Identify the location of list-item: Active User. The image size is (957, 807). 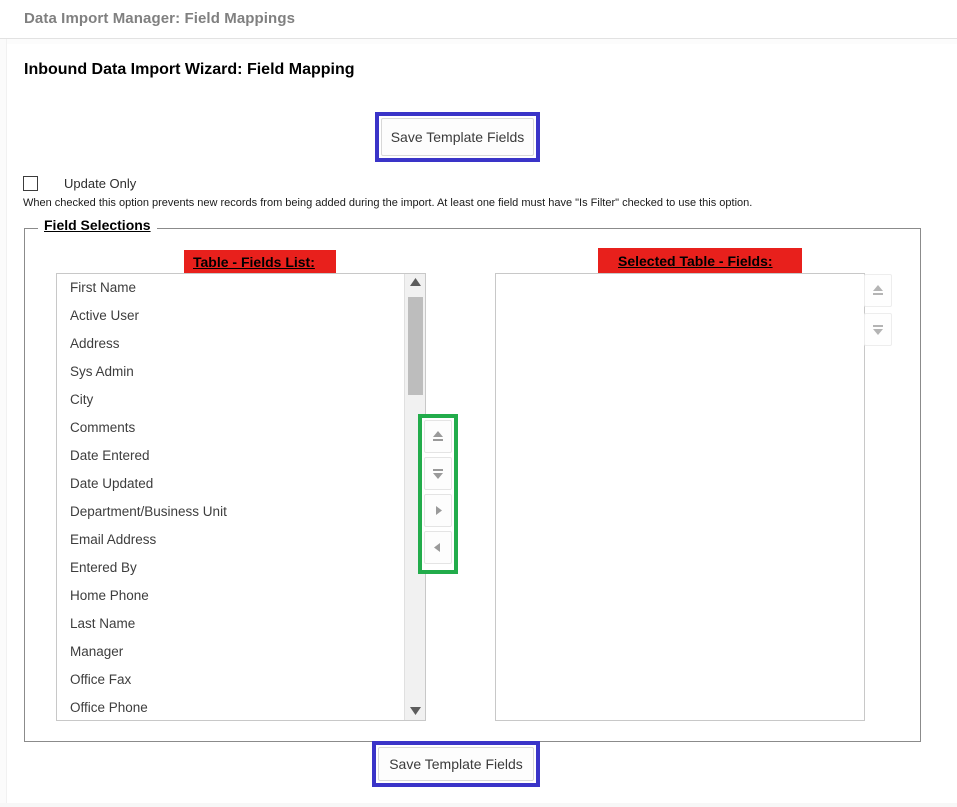
(227, 316).